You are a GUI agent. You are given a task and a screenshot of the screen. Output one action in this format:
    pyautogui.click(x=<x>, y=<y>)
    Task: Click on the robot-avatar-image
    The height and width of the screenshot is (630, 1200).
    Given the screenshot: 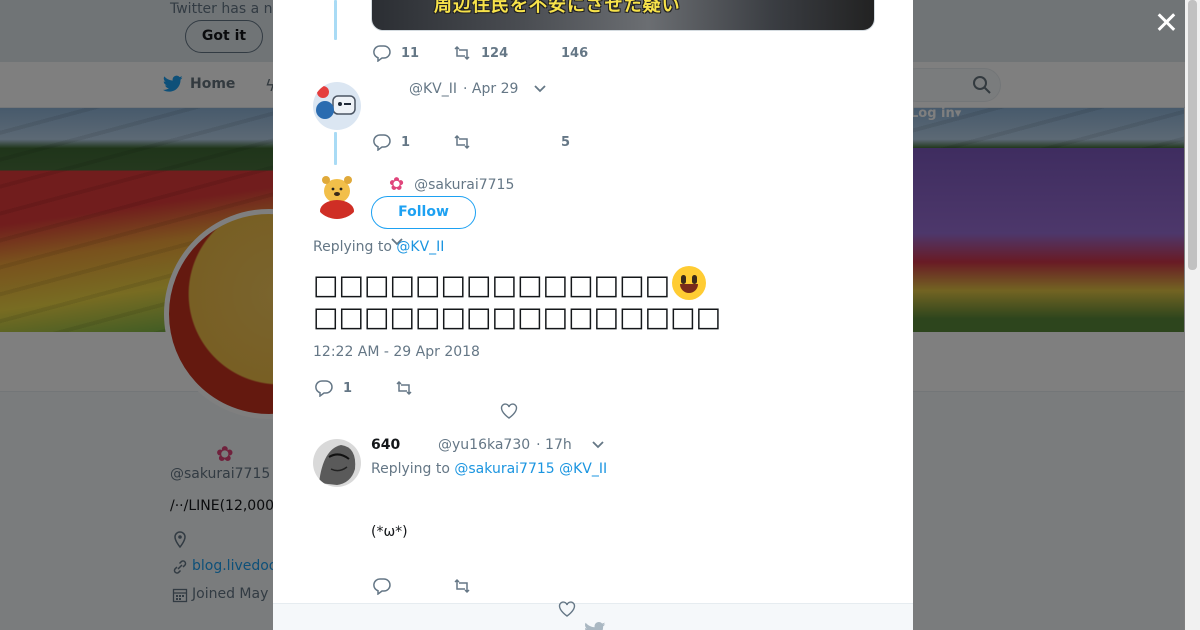 What is the action you would take?
    pyautogui.click(x=337, y=106)
    